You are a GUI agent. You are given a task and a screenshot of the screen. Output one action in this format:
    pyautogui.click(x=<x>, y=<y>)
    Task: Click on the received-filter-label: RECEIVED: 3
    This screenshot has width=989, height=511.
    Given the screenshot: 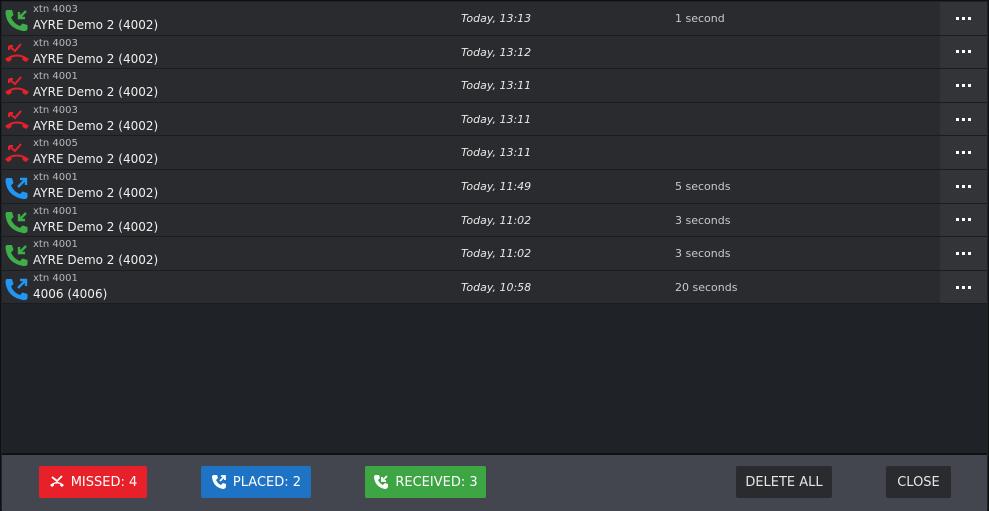 What is the action you would take?
    pyautogui.click(x=436, y=482)
    